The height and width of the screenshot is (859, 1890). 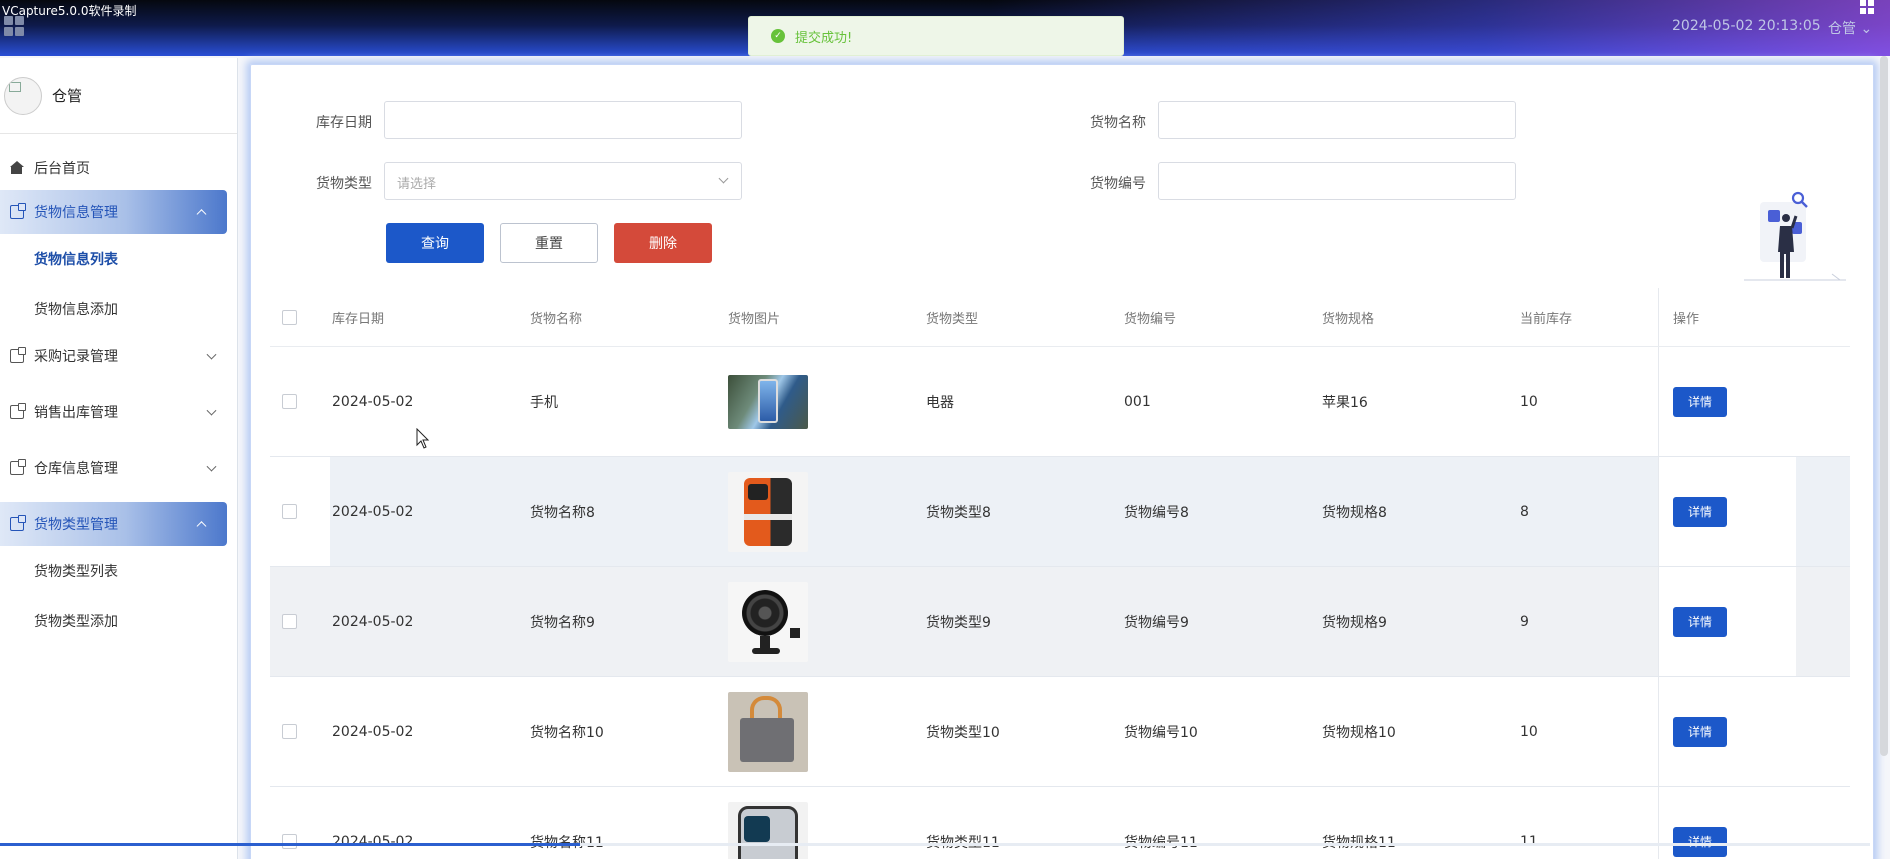 I want to click on cell-name: 货物名称11, so click(x=627, y=842).